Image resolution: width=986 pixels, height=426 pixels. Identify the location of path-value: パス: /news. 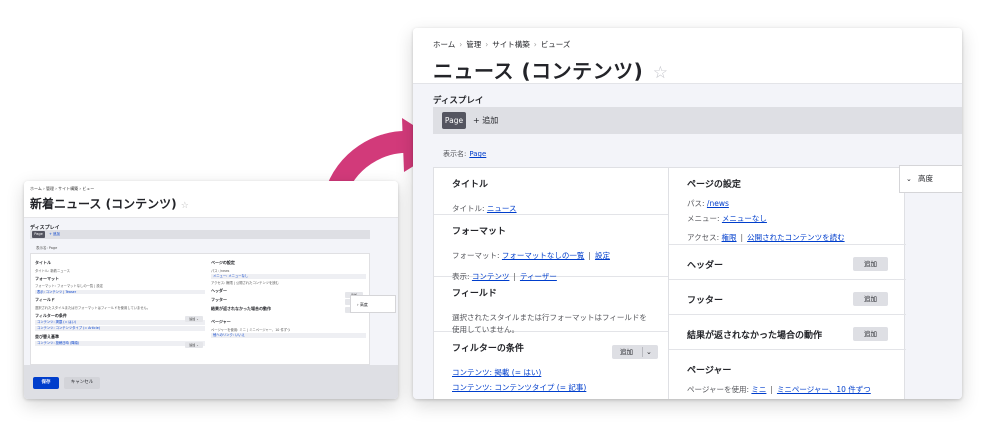
(288, 270).